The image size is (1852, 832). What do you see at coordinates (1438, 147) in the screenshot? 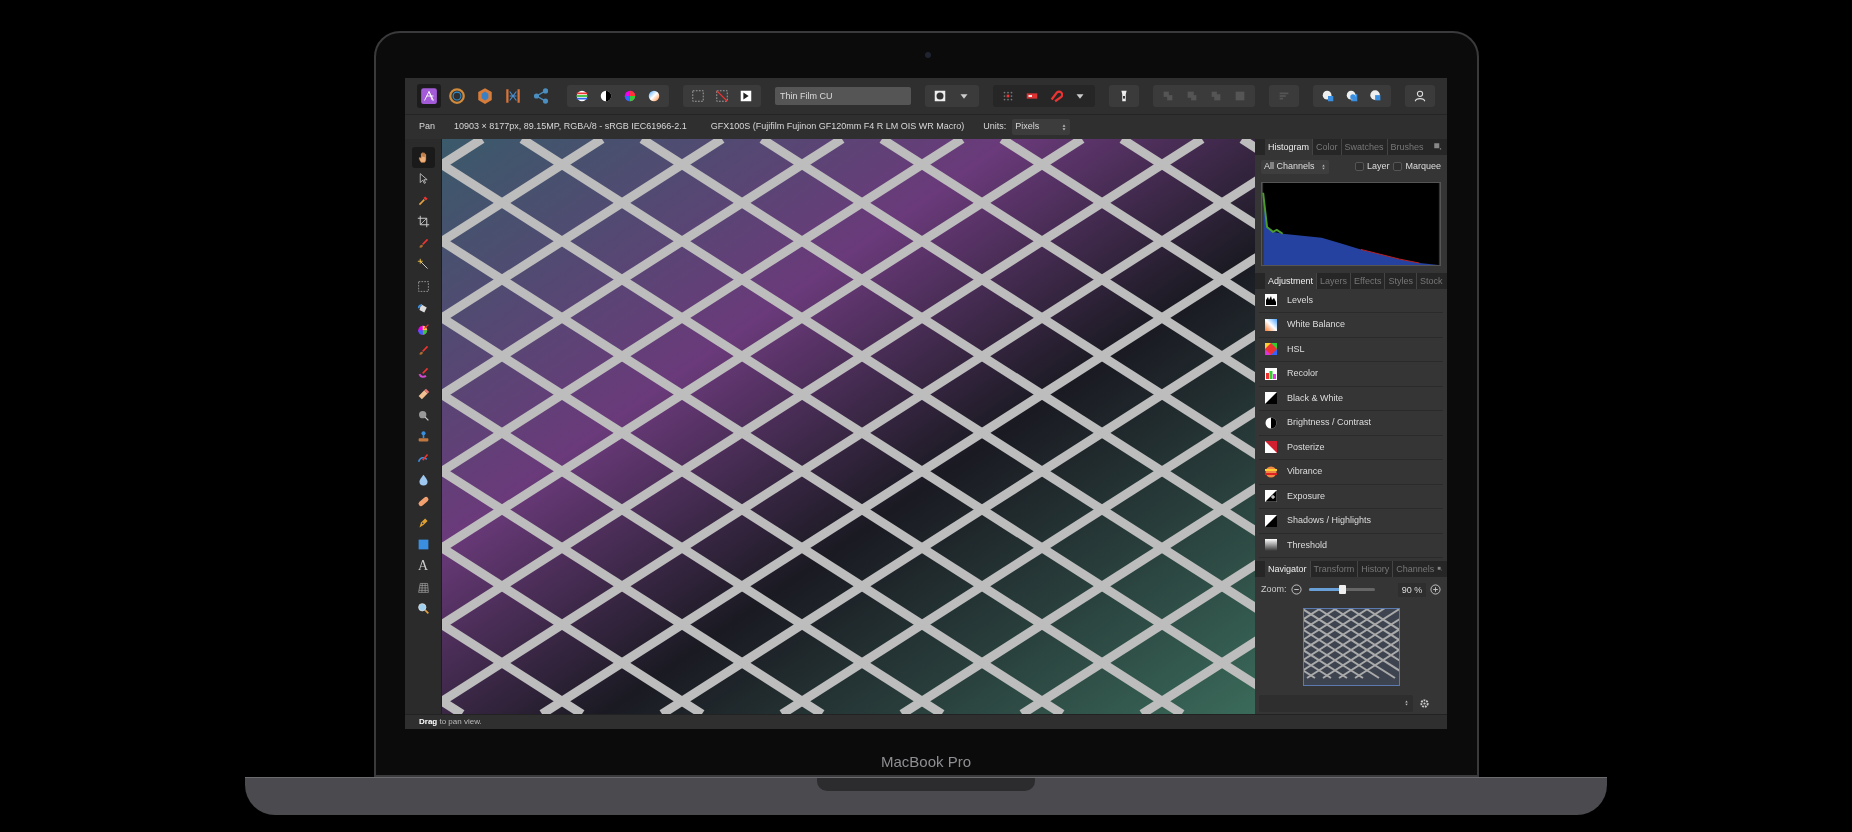
I see `panel-menu-icon` at bounding box center [1438, 147].